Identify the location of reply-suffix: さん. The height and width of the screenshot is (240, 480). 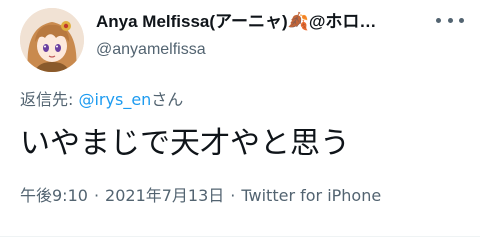
(167, 99).